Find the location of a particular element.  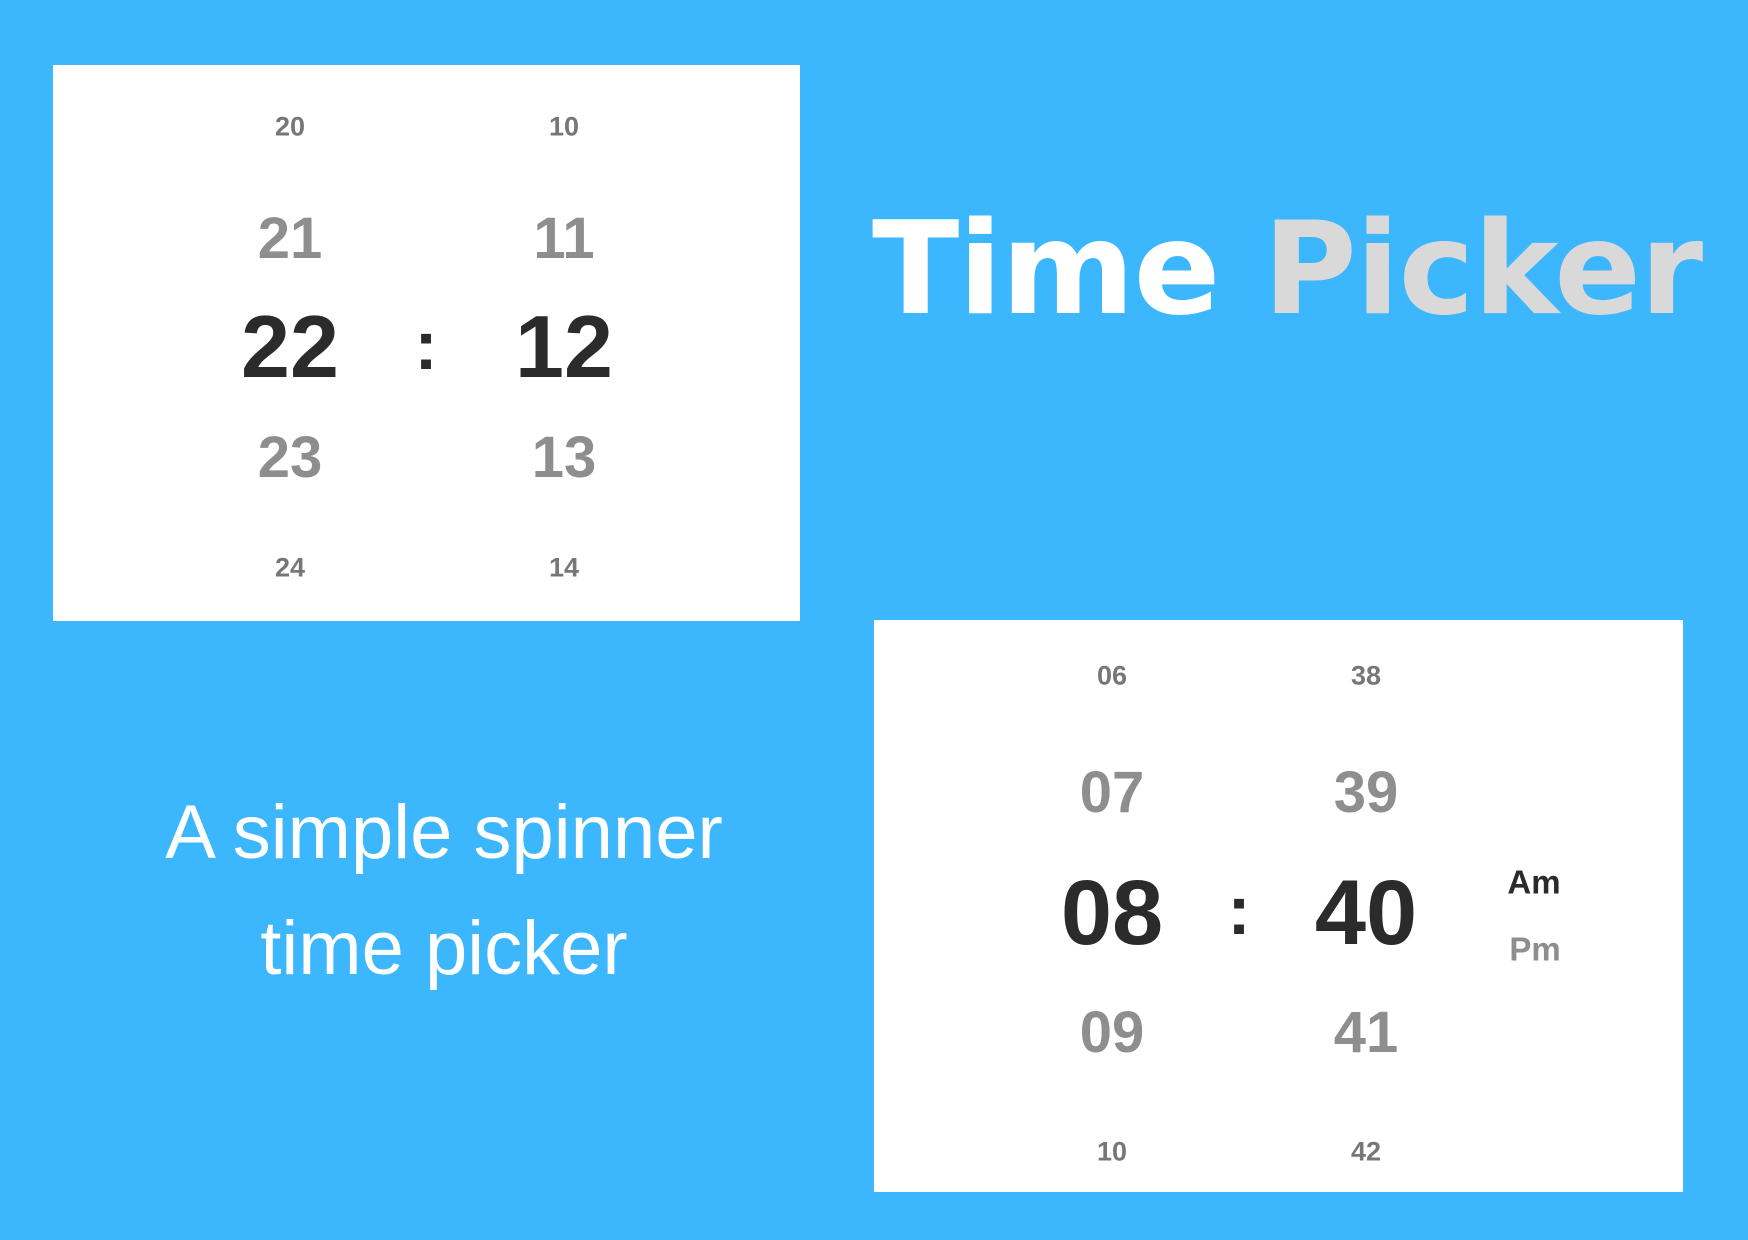

title-word-picker: Picker is located at coordinates (1482, 269).